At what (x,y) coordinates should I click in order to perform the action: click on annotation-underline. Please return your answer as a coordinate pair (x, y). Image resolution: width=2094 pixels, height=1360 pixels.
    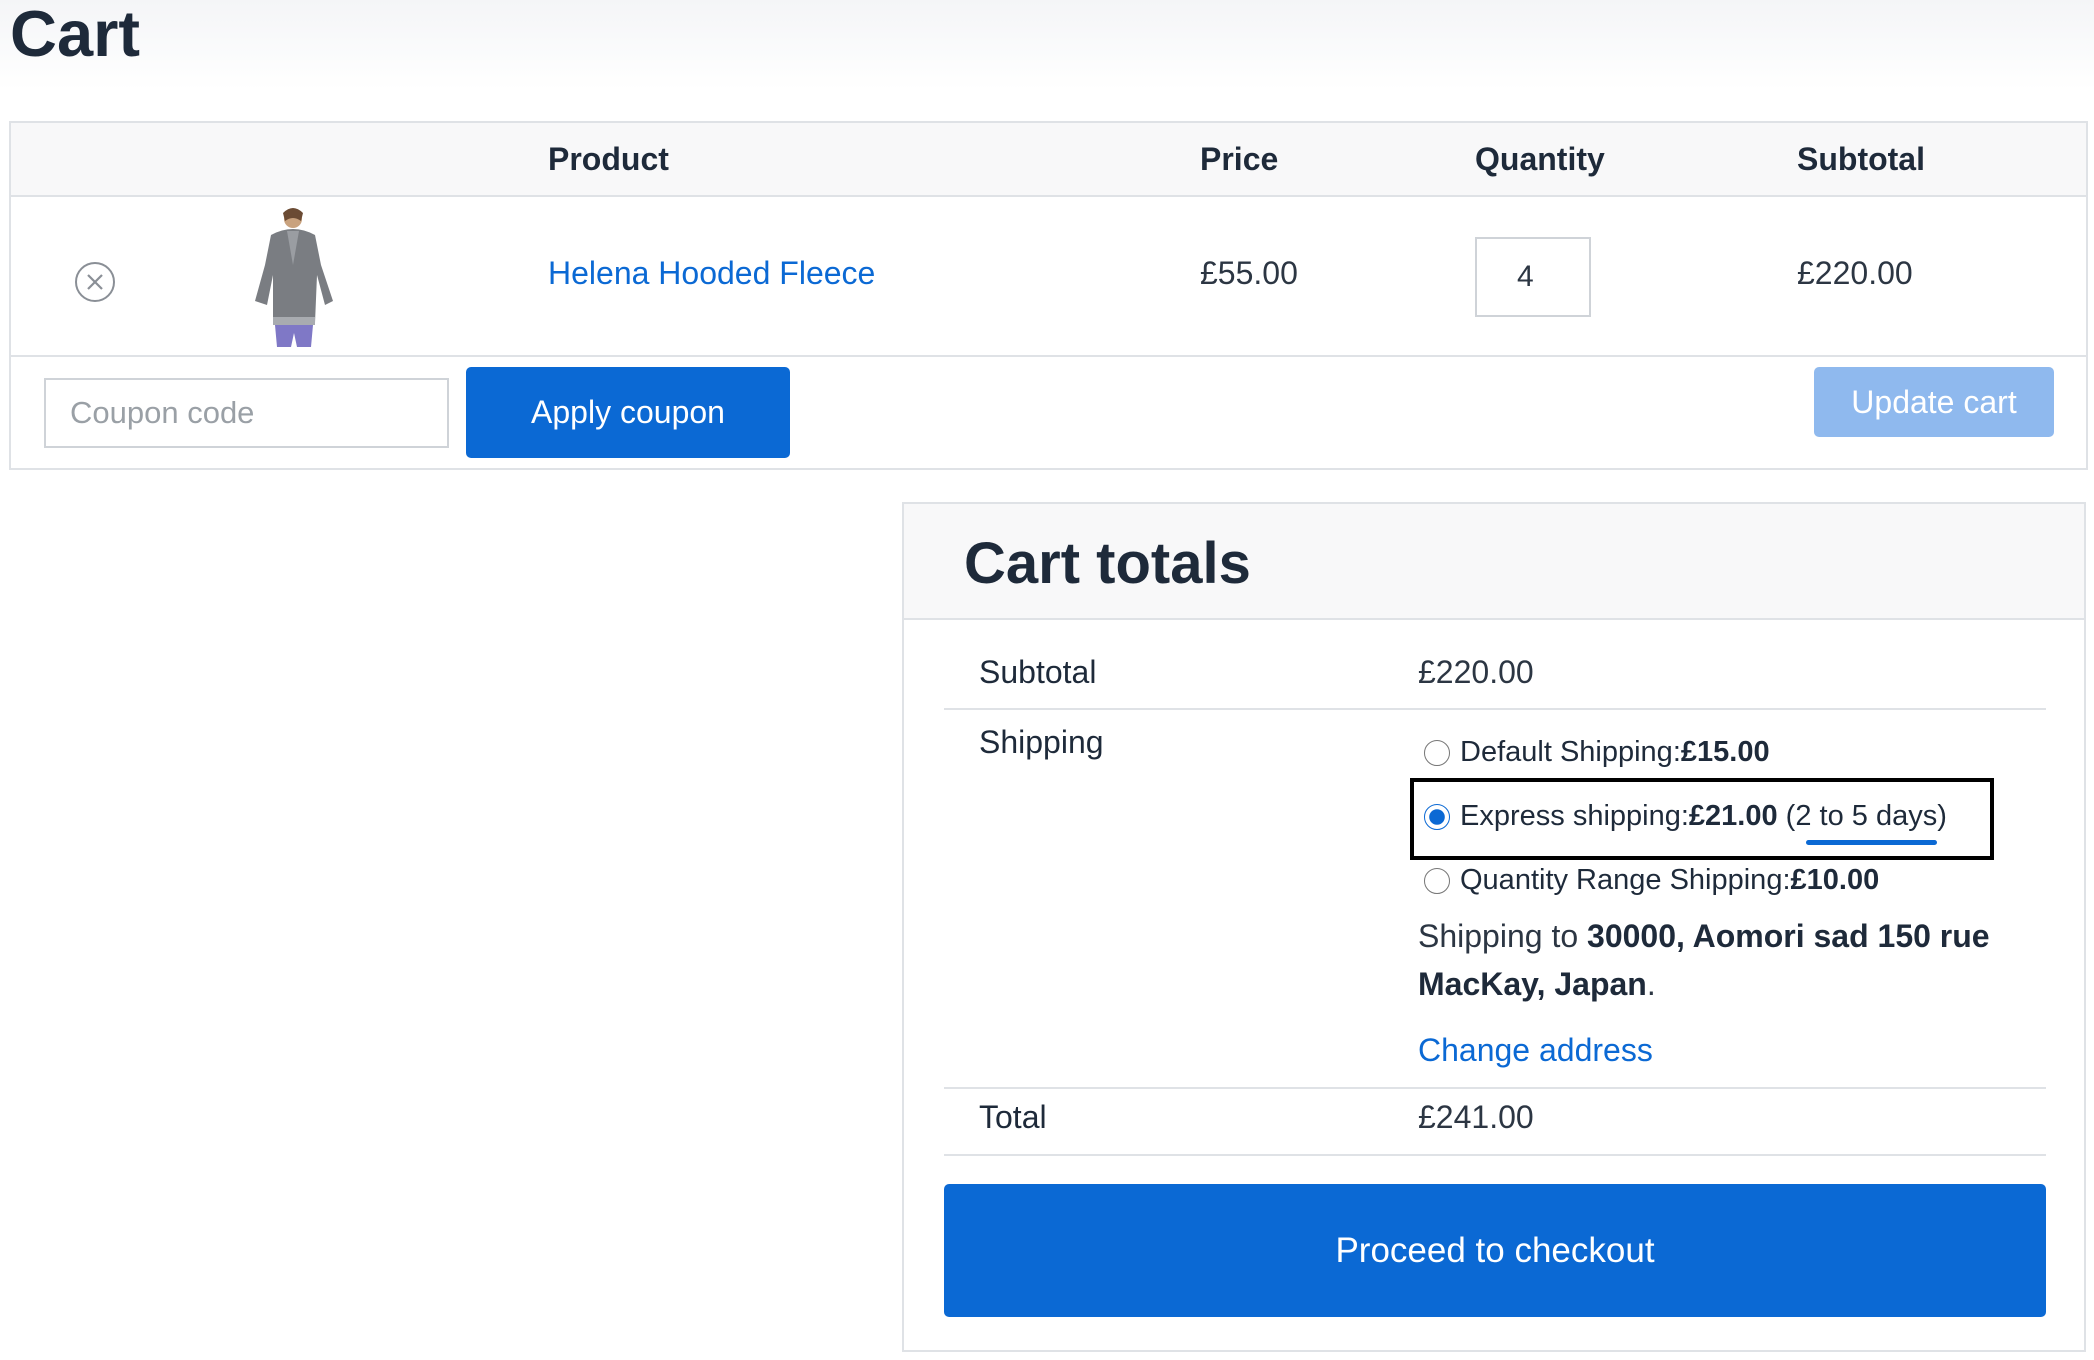
    Looking at the image, I should click on (1871, 842).